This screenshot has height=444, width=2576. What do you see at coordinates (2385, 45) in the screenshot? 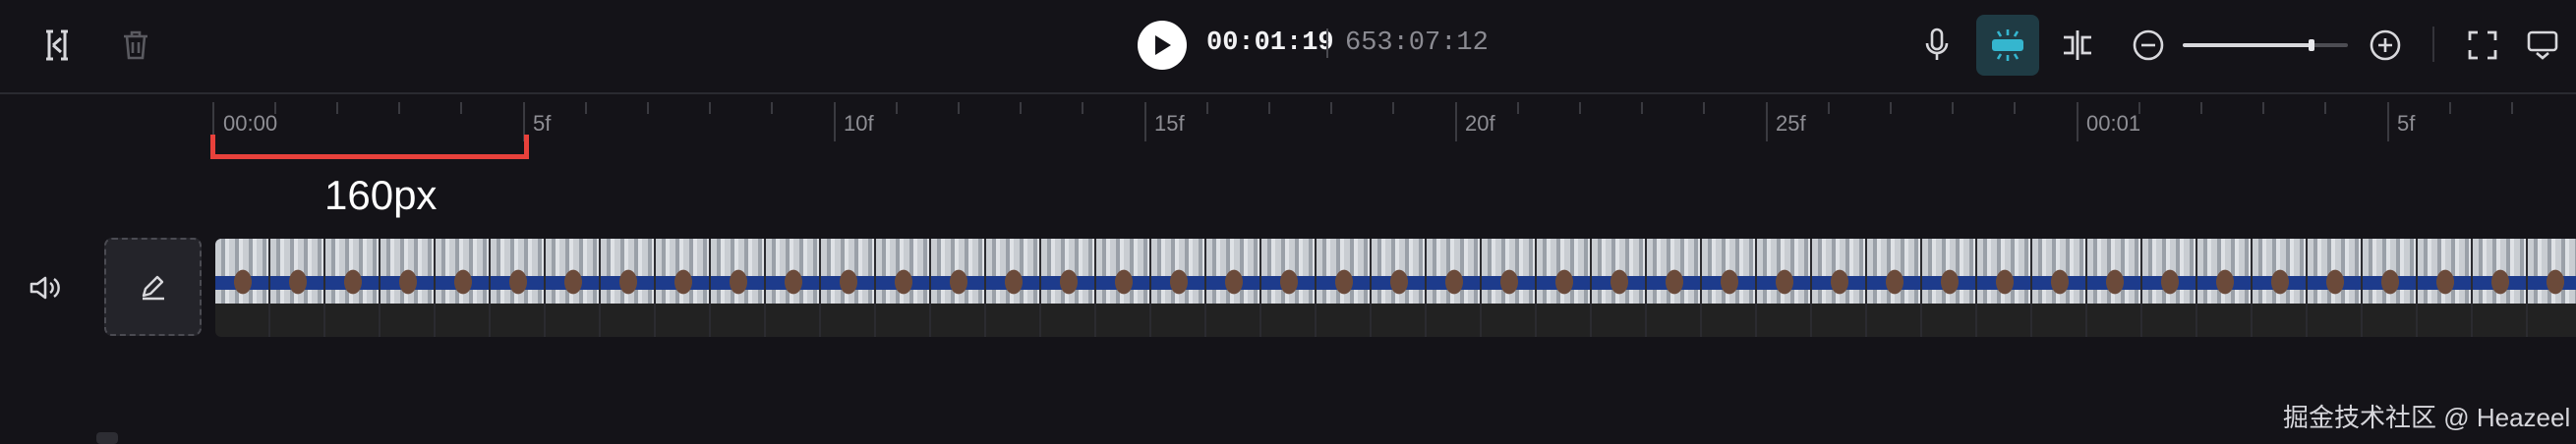
I see `zoom-in-icon` at bounding box center [2385, 45].